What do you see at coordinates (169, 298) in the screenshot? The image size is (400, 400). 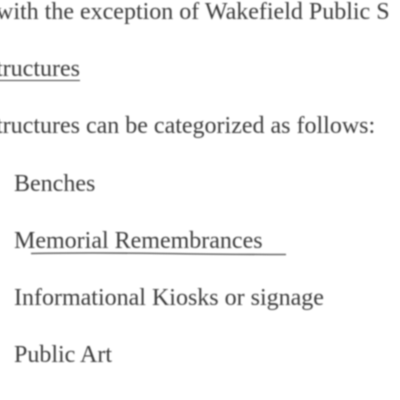 I see `list-item-informational-kiosks: Informational Kiosks or signage` at bounding box center [169, 298].